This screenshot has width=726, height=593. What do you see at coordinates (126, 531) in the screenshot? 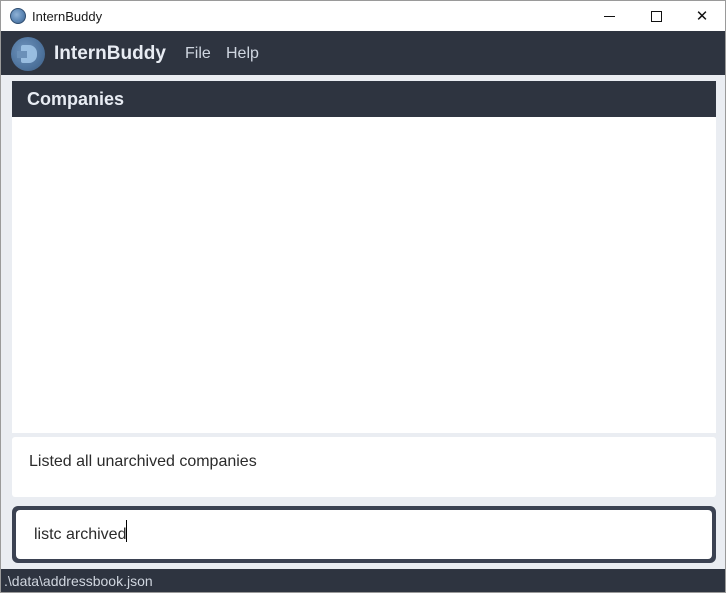
I see `text-cursor` at bounding box center [126, 531].